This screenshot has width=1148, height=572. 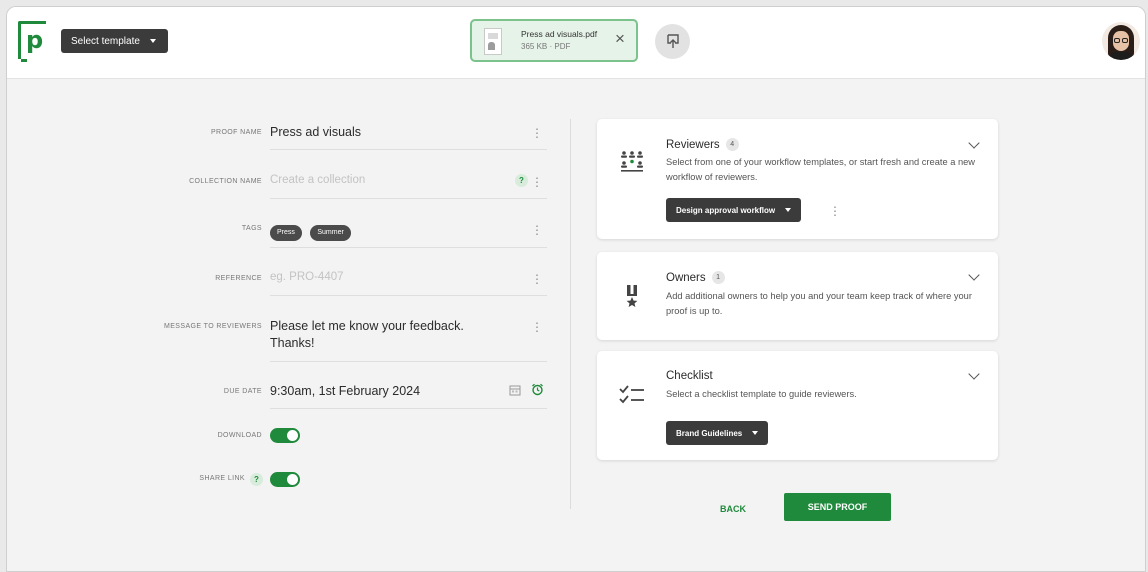 What do you see at coordinates (105, 41) in the screenshot?
I see `select-template-label: Select template` at bounding box center [105, 41].